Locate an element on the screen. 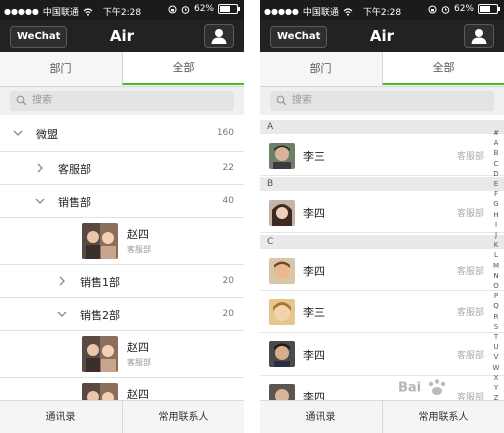 This screenshot has height=433, width=504. member-dept: 客服部 is located at coordinates (139, 362).